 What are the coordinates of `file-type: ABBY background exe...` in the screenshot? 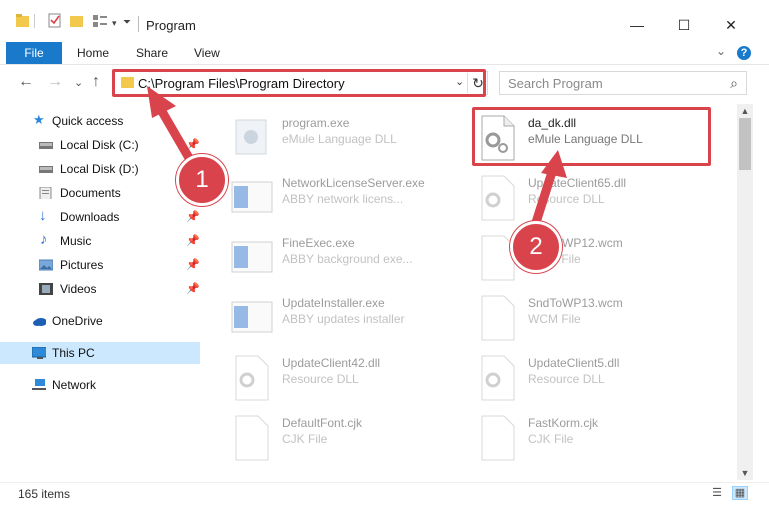 It's located at (347, 259).